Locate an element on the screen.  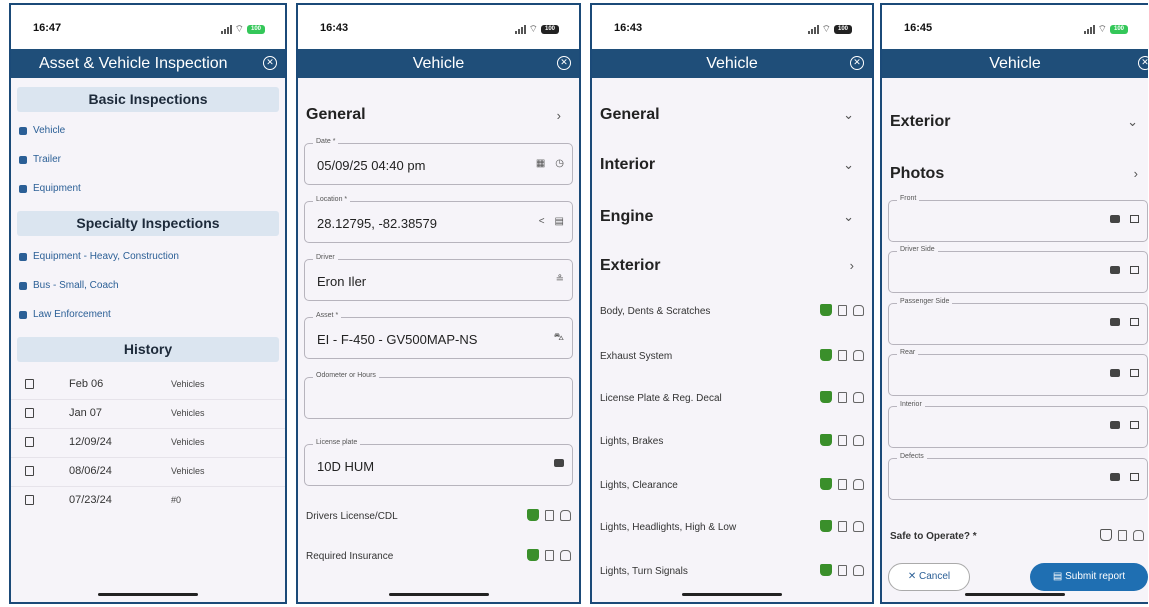
history-row: 07/23/24 #0 is located at coordinates (148, 501).